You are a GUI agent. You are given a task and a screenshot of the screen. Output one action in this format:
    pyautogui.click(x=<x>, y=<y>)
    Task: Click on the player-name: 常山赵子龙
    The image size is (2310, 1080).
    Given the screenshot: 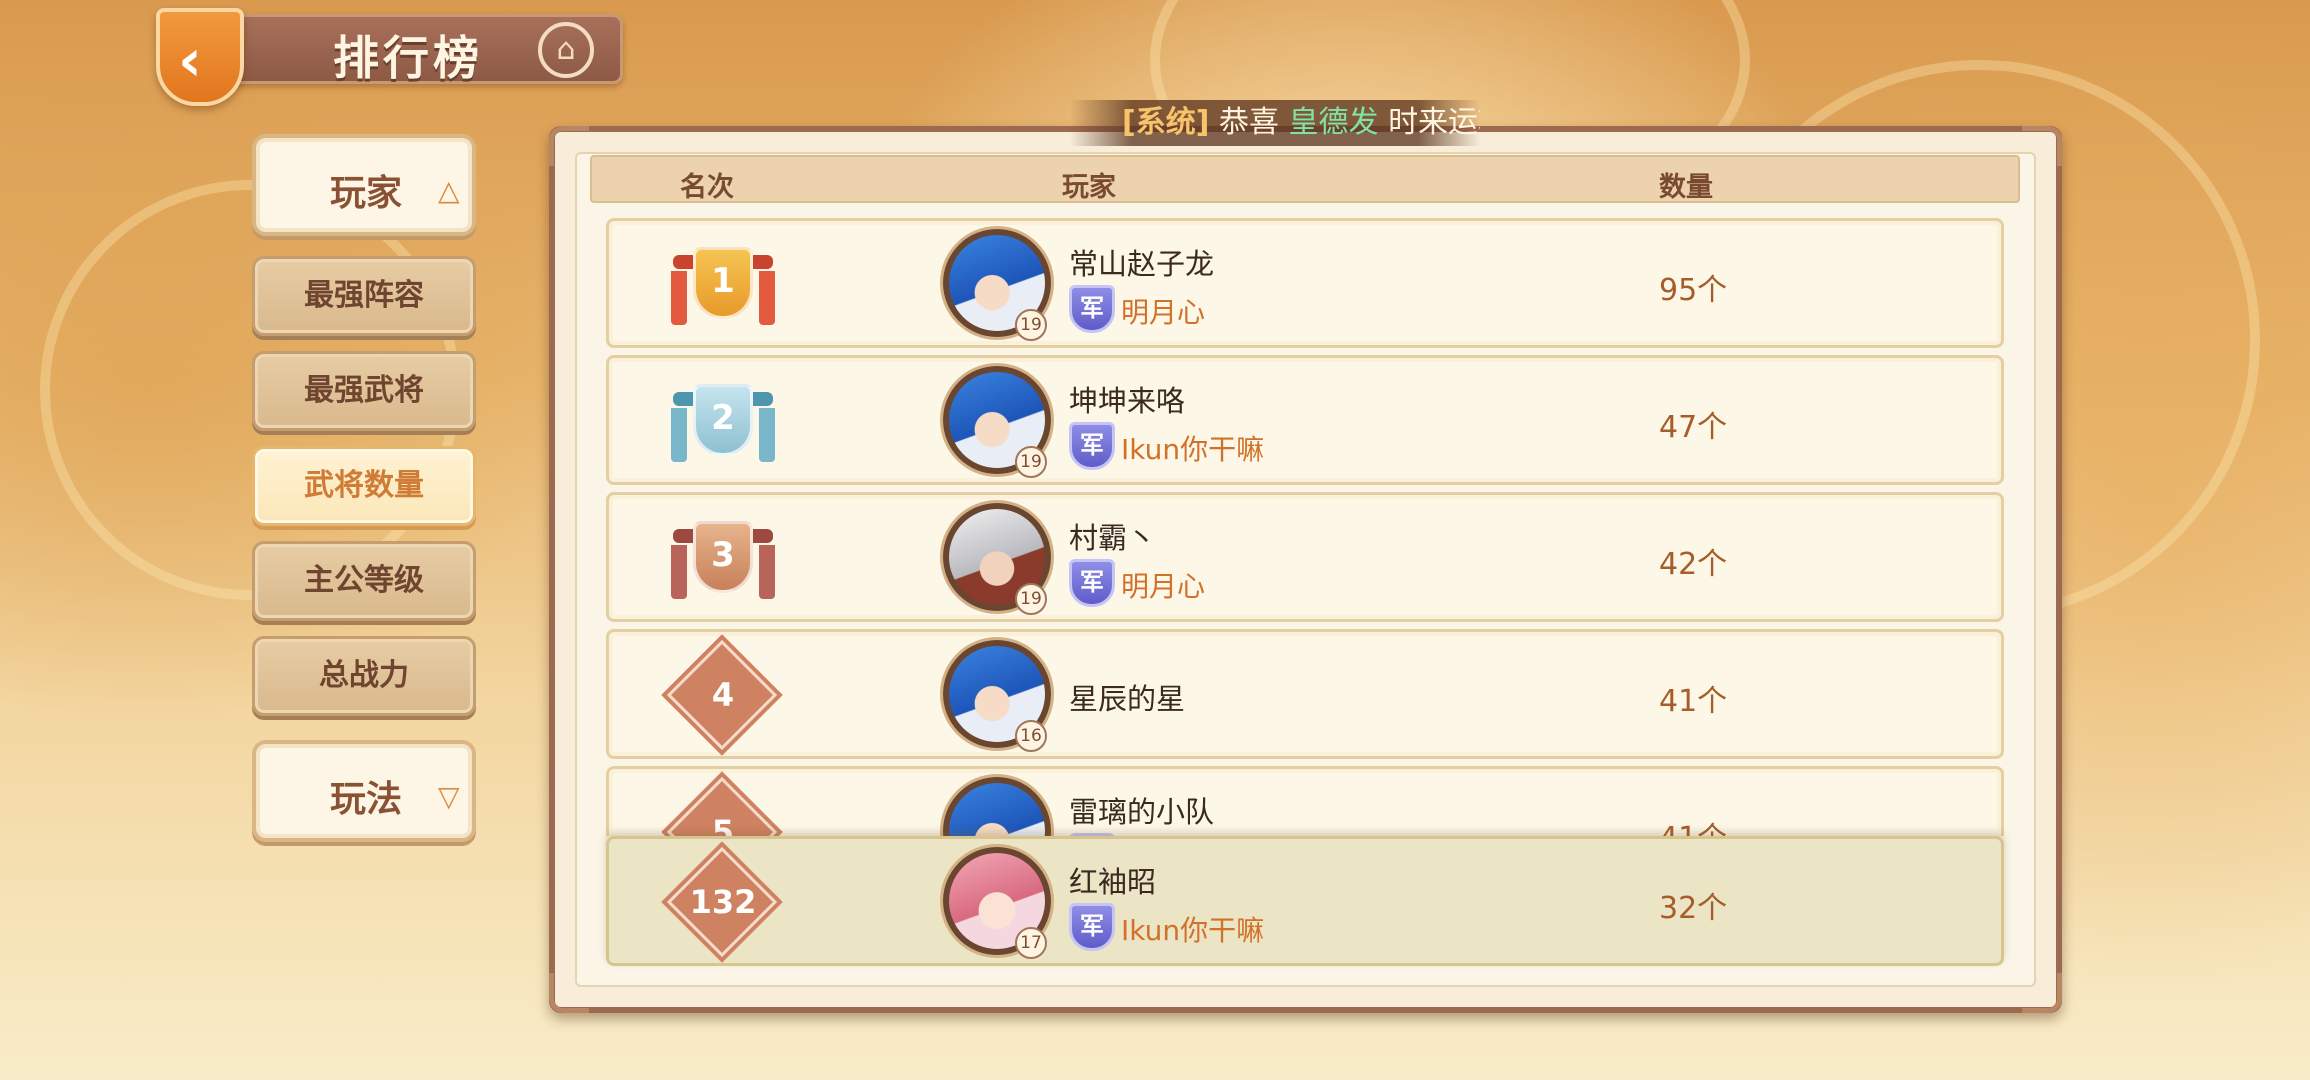 What is the action you would take?
    pyautogui.click(x=1142, y=264)
    